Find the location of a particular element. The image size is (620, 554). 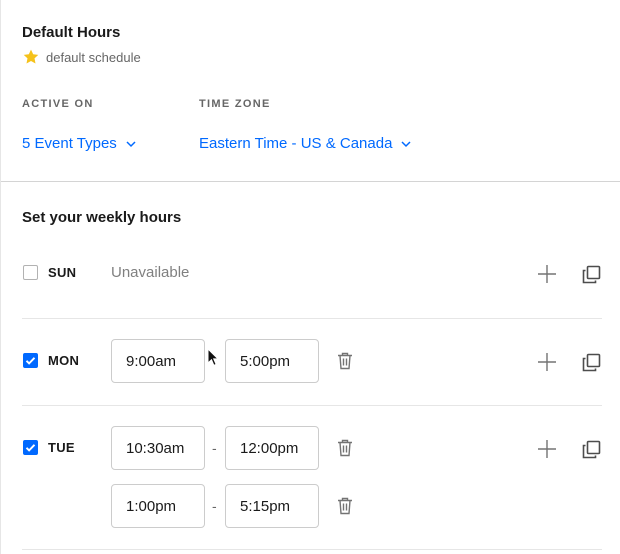

active-on-value: 5 Event Types is located at coordinates (69, 143).